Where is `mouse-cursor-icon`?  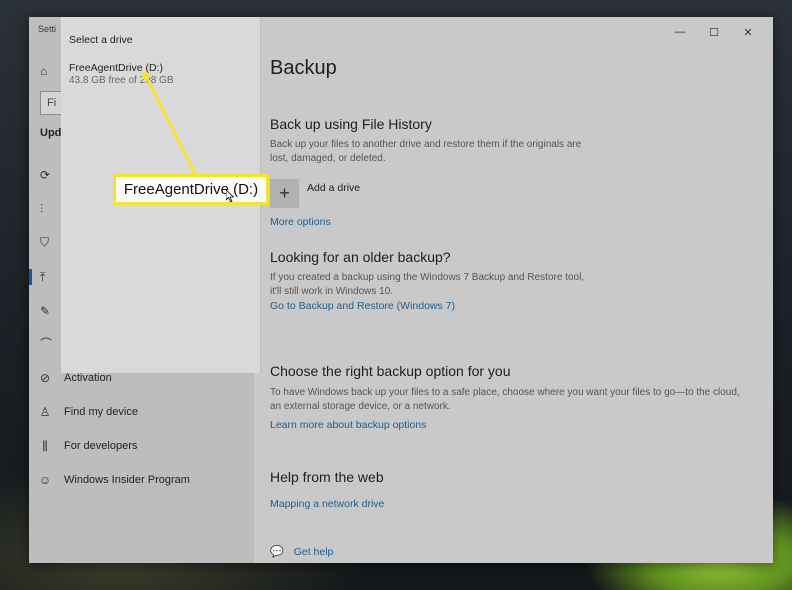 mouse-cursor-icon is located at coordinates (230, 196).